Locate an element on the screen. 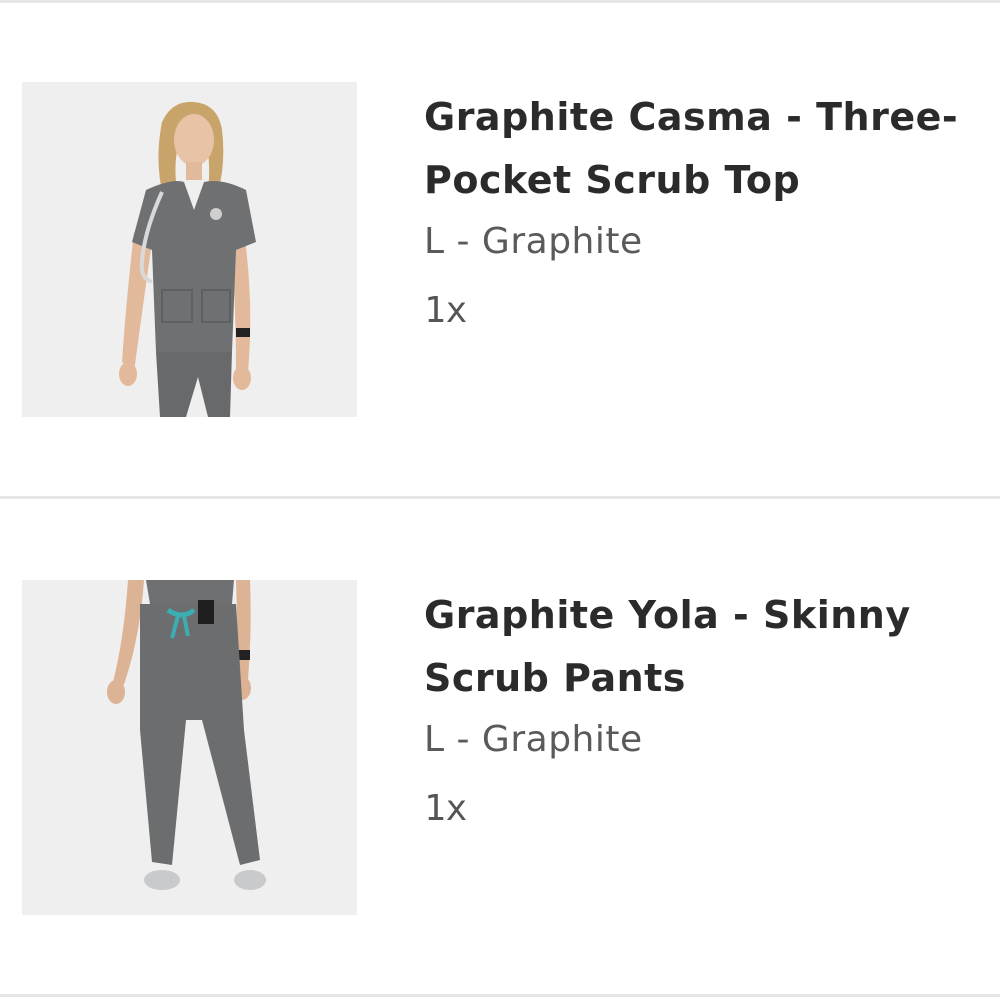 This screenshot has width=1000, height=1000. scrub-top-photo-icon is located at coordinates (189, 249).